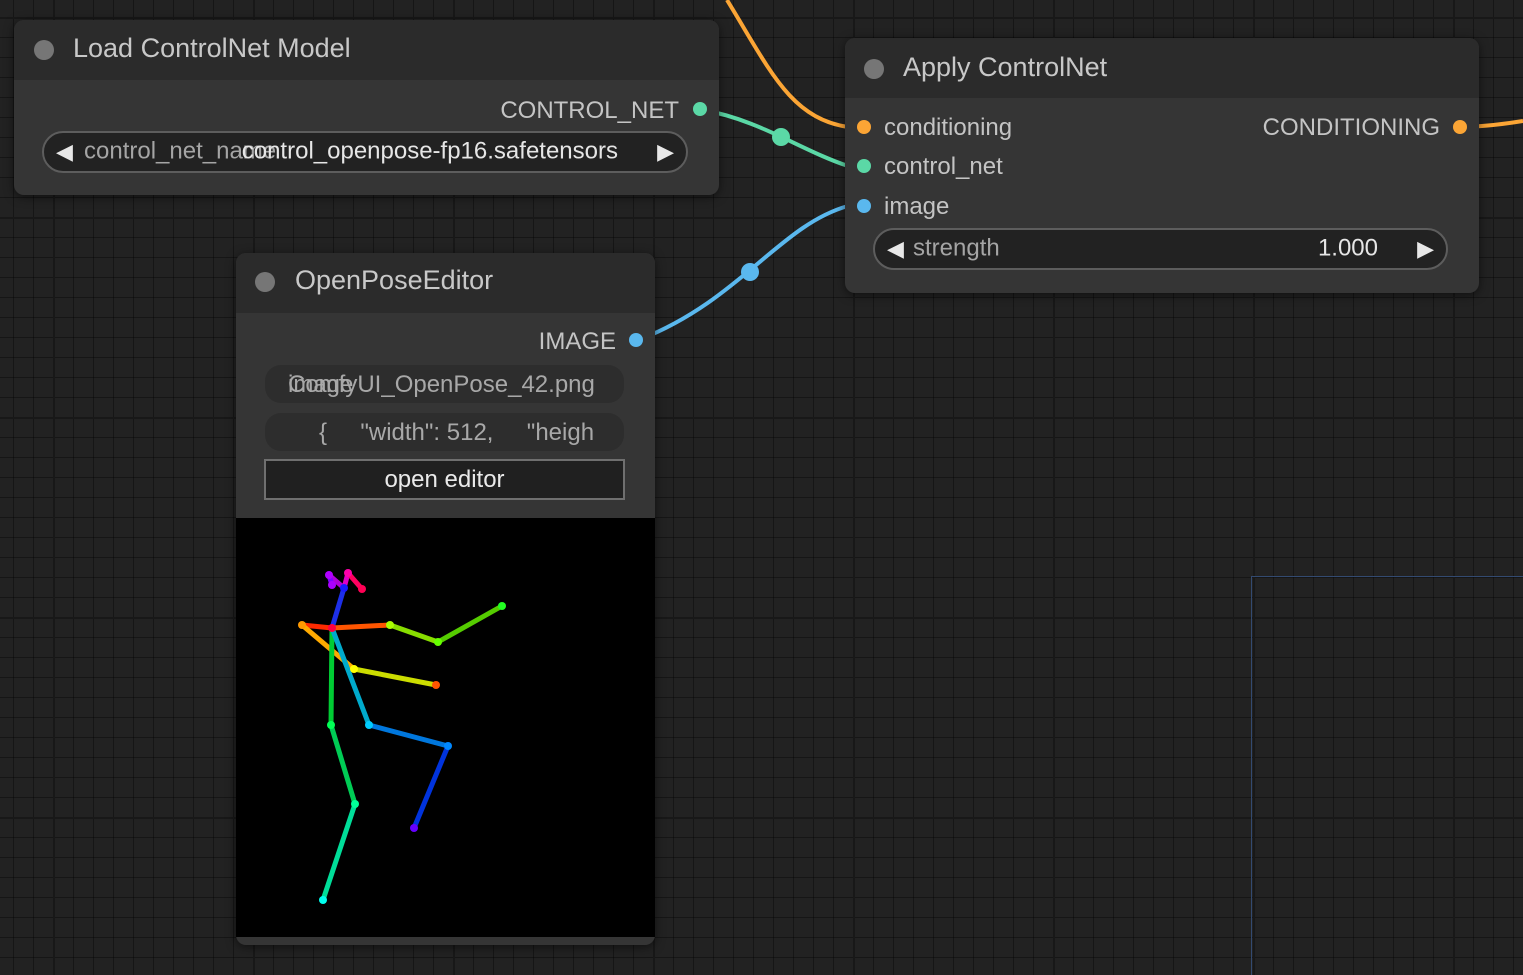 The width and height of the screenshot is (1523, 975). I want to click on output-label-control-net: CONTROL_NET, so click(589, 110).